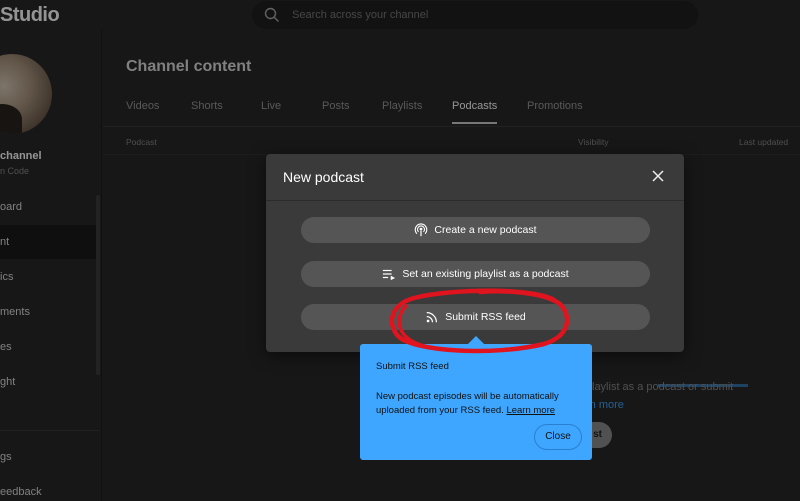 The width and height of the screenshot is (800, 501). I want to click on set-playlist-as-podcast-button: Set an existing playlist as a podcast, so click(475, 274).